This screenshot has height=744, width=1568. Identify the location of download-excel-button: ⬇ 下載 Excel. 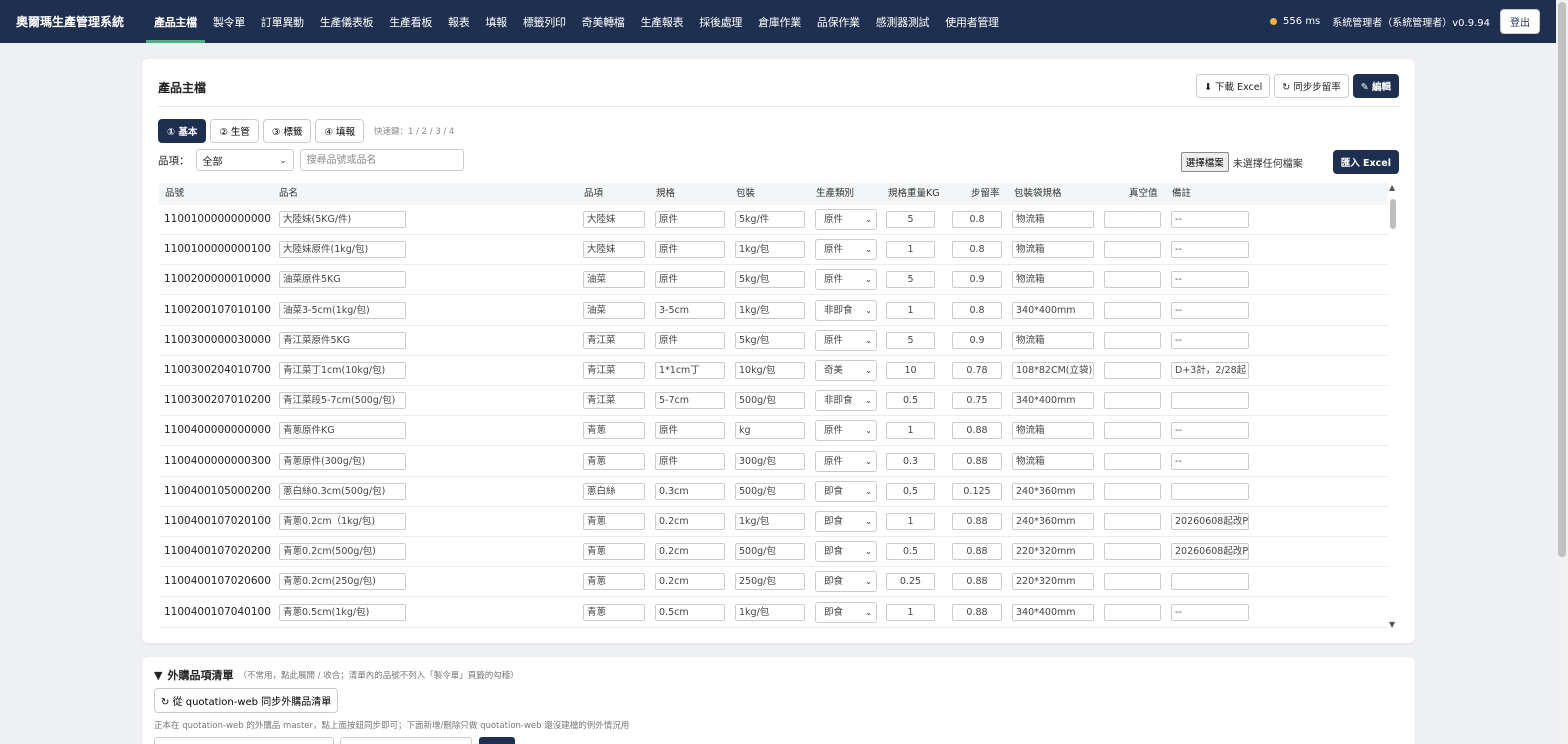
(1233, 86).